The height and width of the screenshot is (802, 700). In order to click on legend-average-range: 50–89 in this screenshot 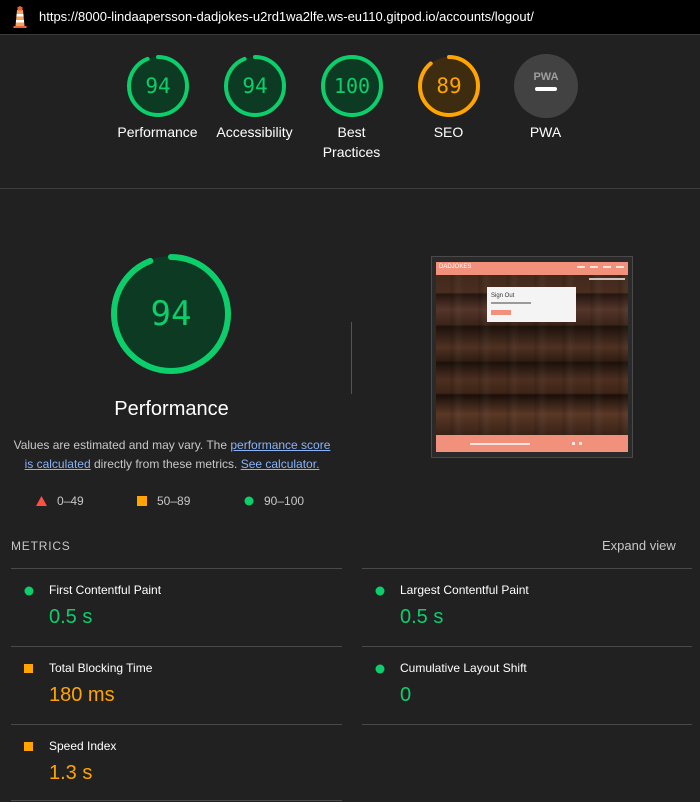, I will do `click(174, 501)`.